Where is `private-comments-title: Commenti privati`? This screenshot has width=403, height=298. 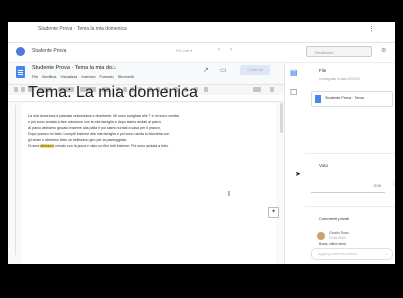
private-comments-title: Commenti privati is located at coordinates (334, 218).